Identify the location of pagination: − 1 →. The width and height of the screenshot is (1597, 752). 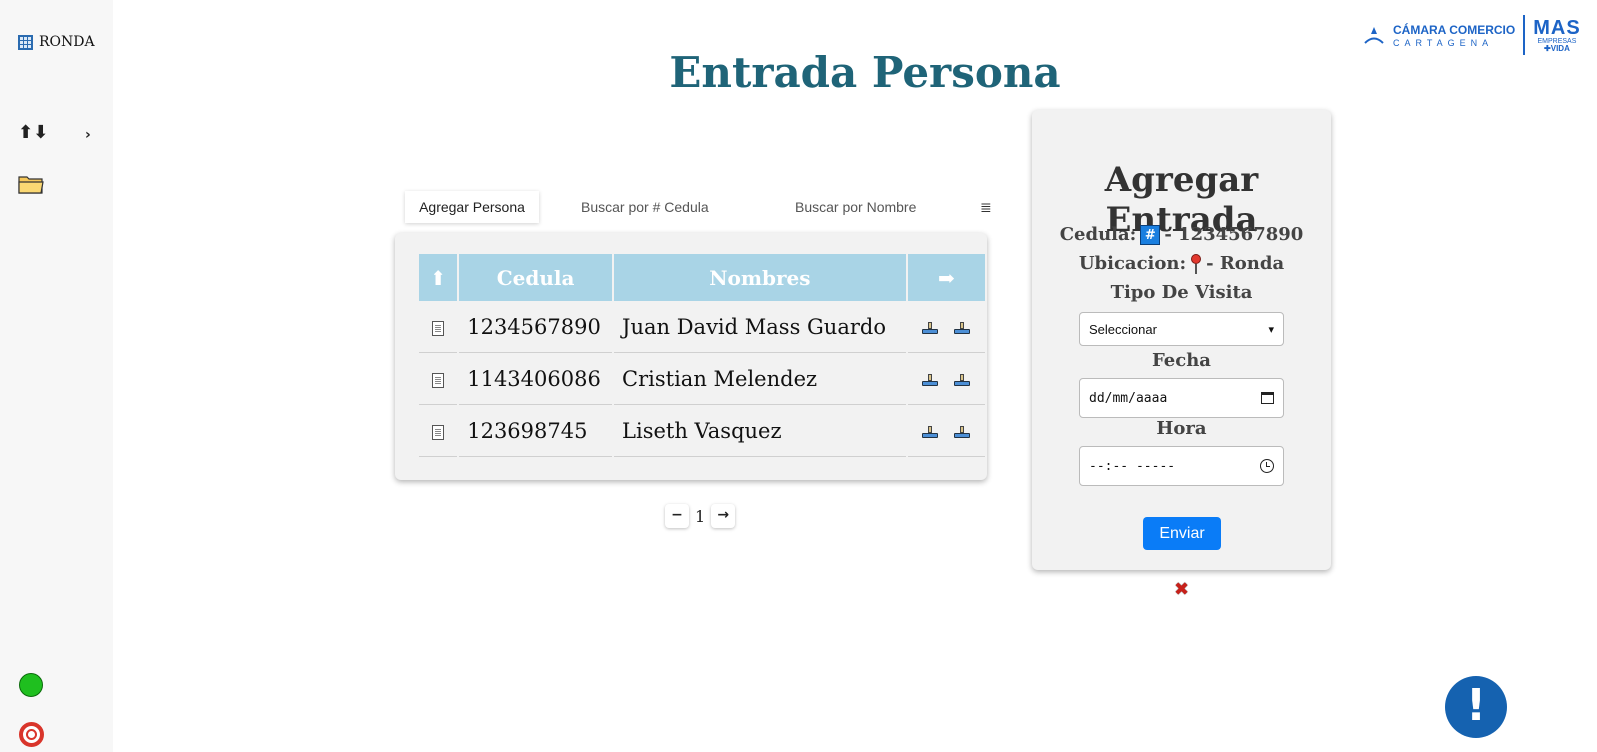
(700, 516).